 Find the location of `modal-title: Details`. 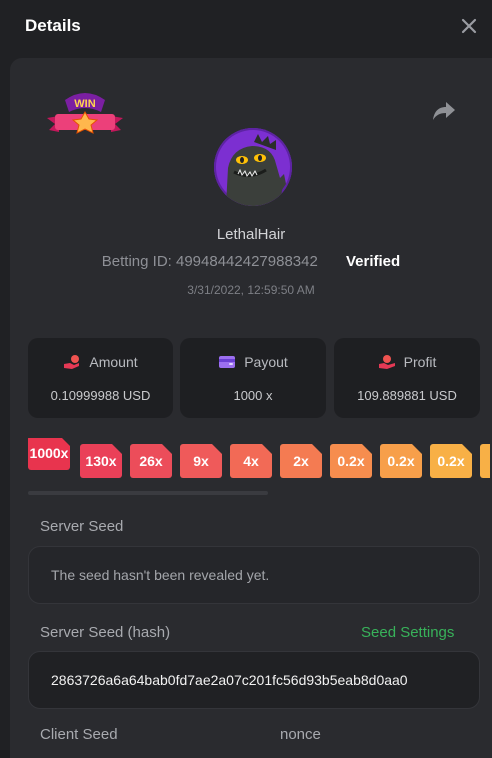

modal-title: Details is located at coordinates (53, 25).